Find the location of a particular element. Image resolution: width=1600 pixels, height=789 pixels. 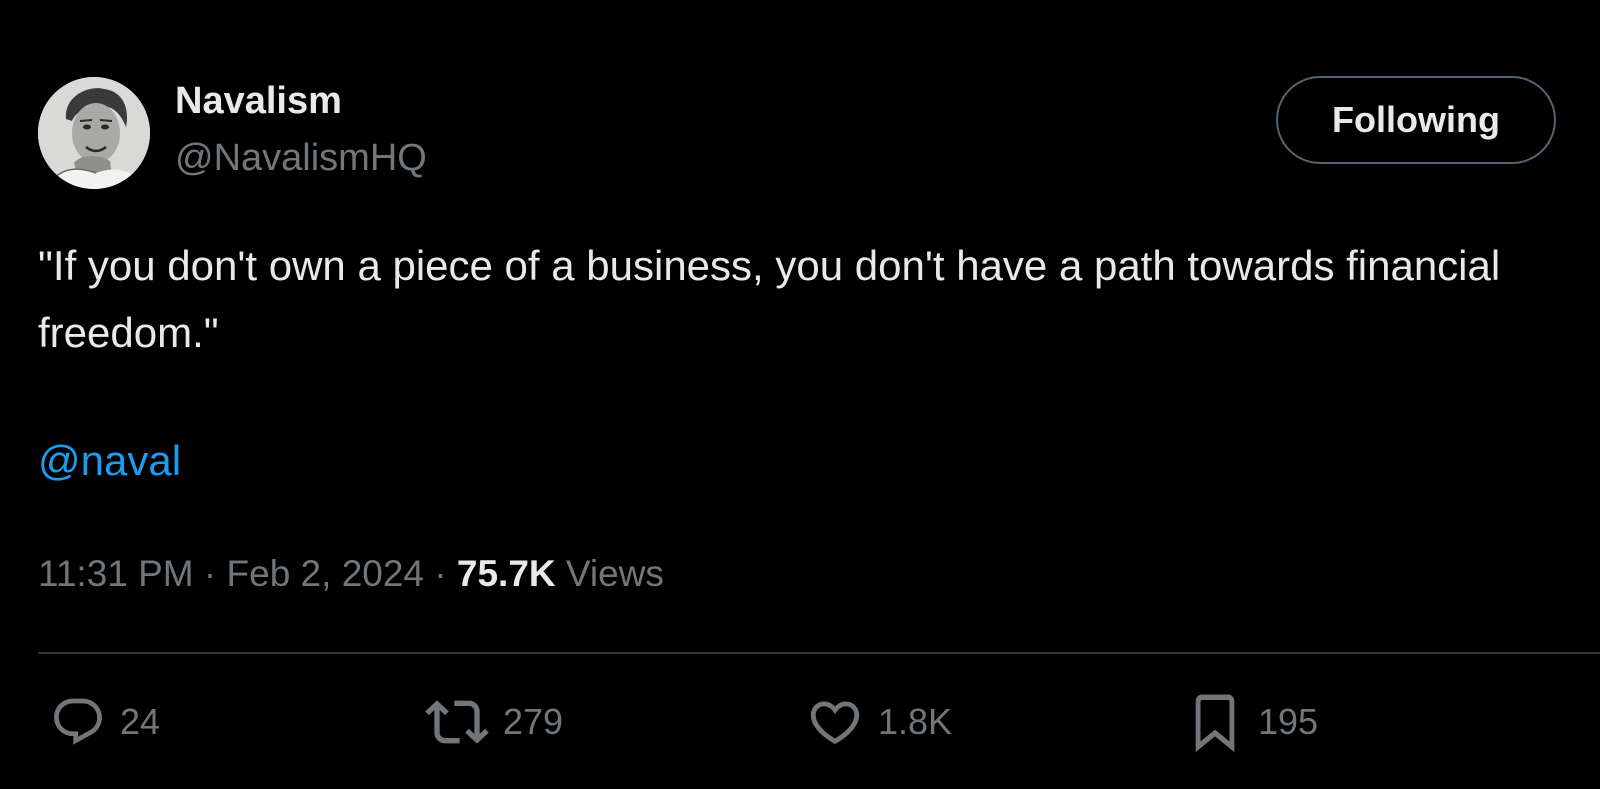

like-count: 1.8K is located at coordinates (915, 721).